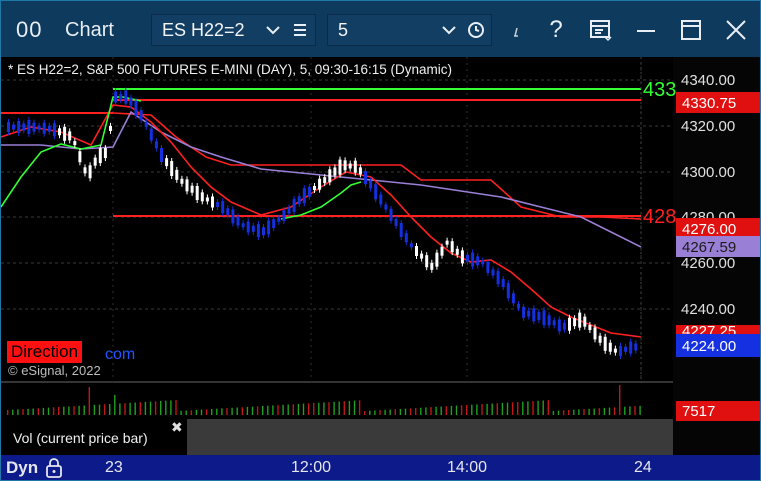  What do you see at coordinates (177, 427) in the screenshot?
I see `close-study-icon: ✖` at bounding box center [177, 427].